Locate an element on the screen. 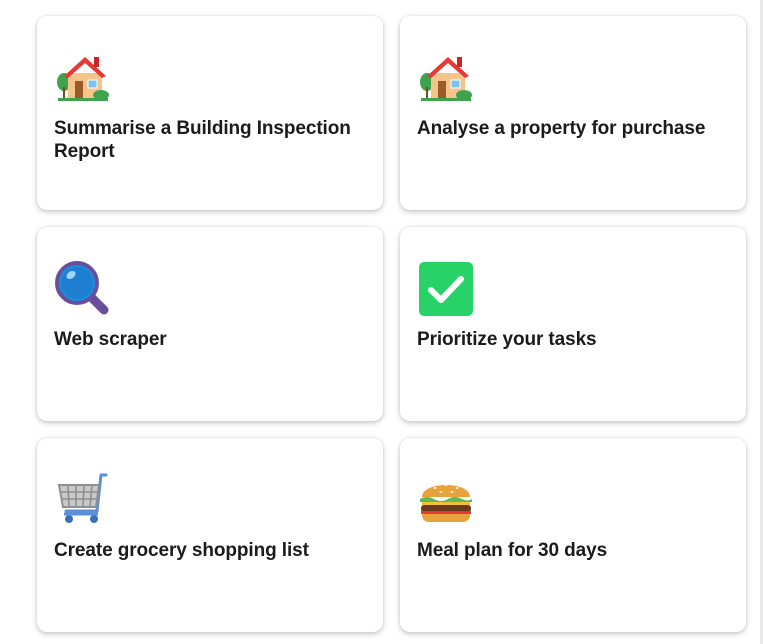 This screenshot has height=644, width=763. card-prioritize-tasks: Prioritize your tasks is located at coordinates (573, 324).